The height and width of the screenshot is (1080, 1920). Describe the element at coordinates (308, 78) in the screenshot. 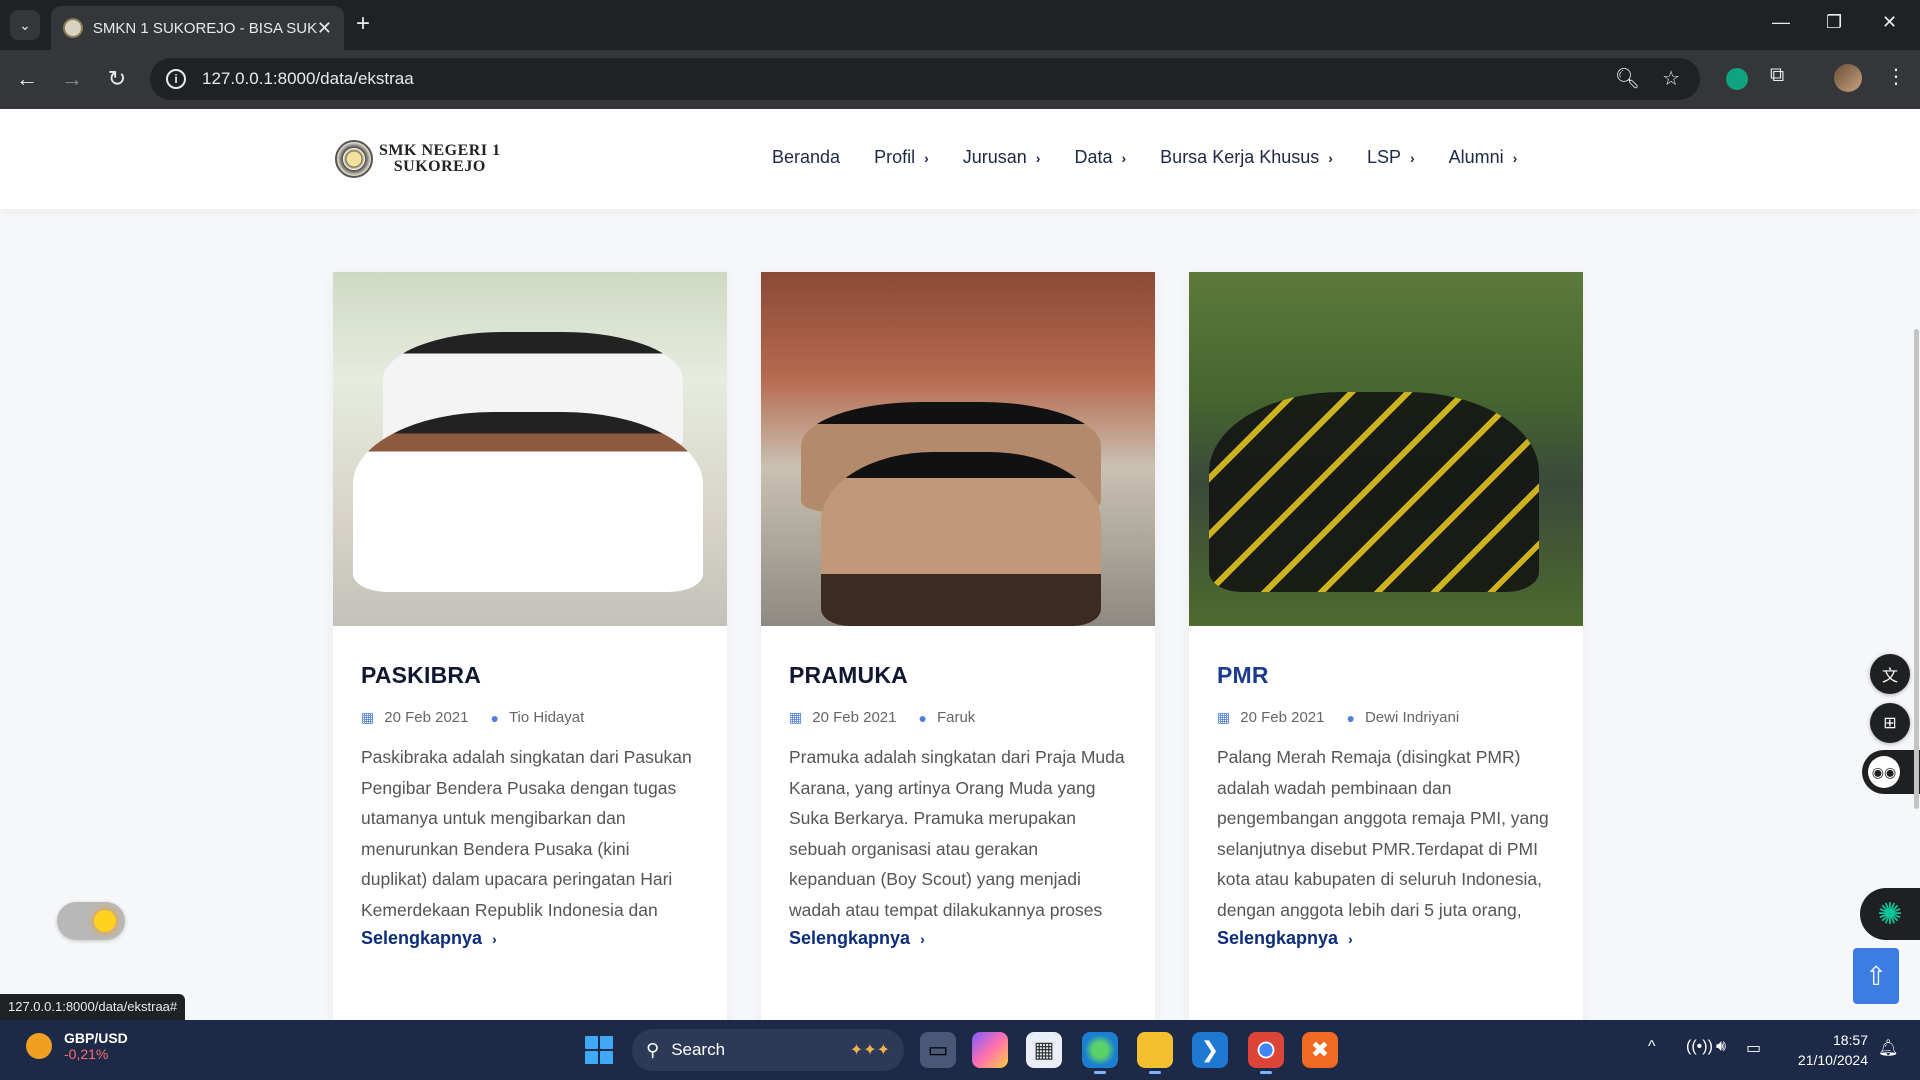

I see `url-text: 127.0.0.1:8000/data/ekstraa` at that location.